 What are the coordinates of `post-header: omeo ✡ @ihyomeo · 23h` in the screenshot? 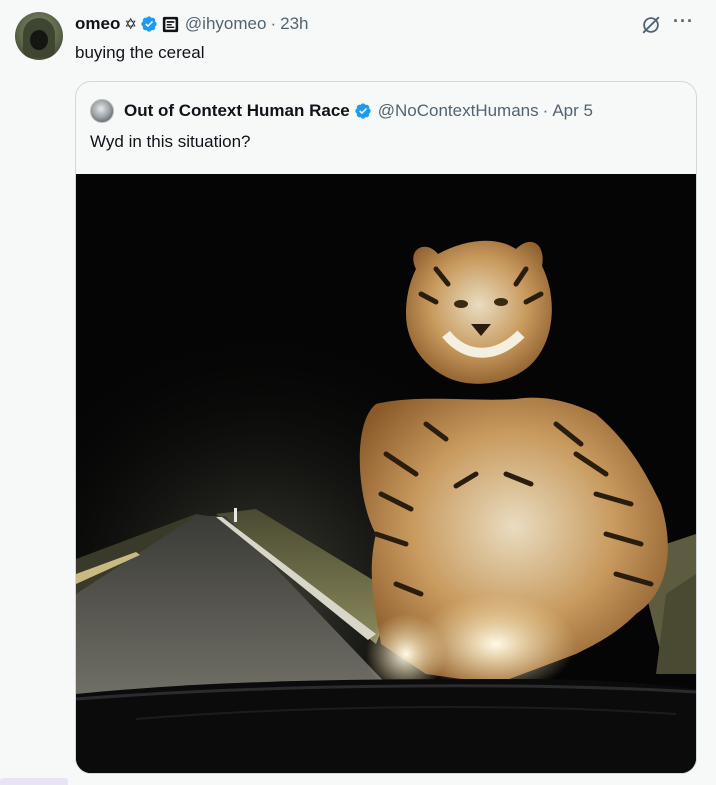 It's located at (191, 24).